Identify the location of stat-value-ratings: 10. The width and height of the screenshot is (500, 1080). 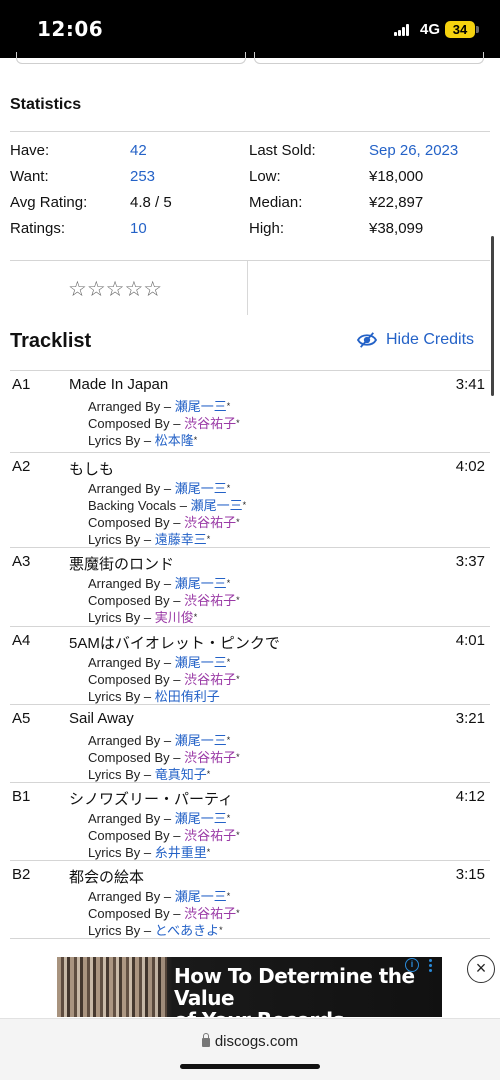
(138, 228).